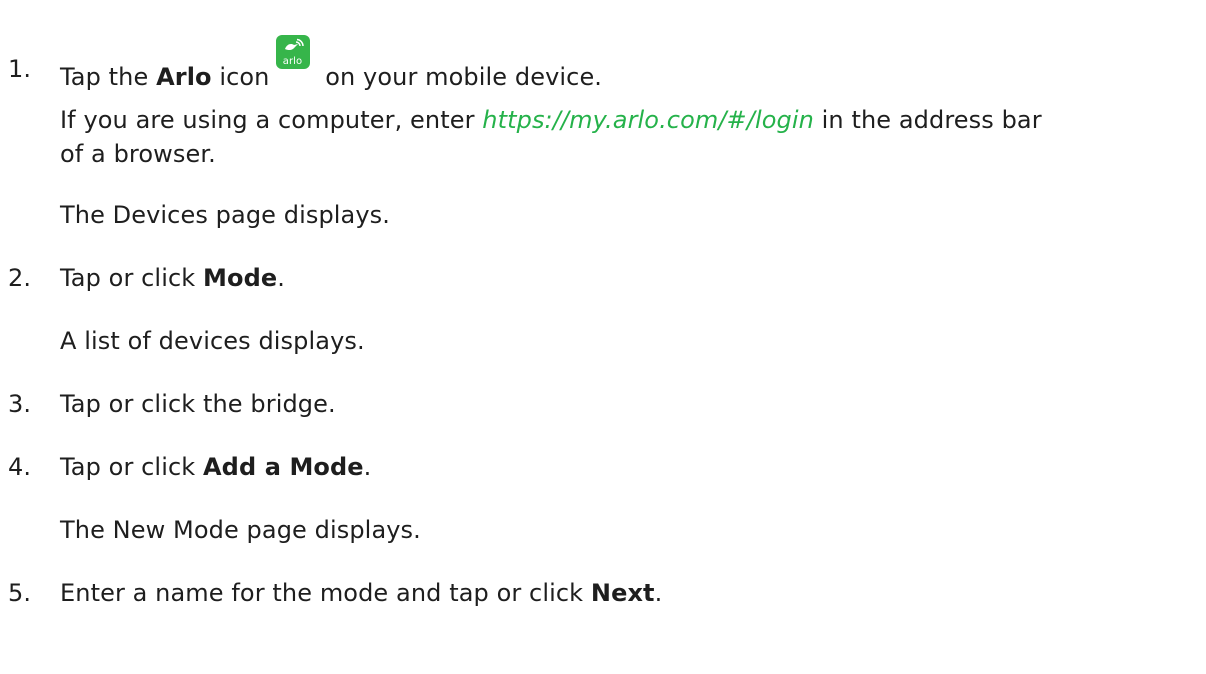  What do you see at coordinates (292, 52) in the screenshot?
I see `arlo-app-icon: arlo` at bounding box center [292, 52].